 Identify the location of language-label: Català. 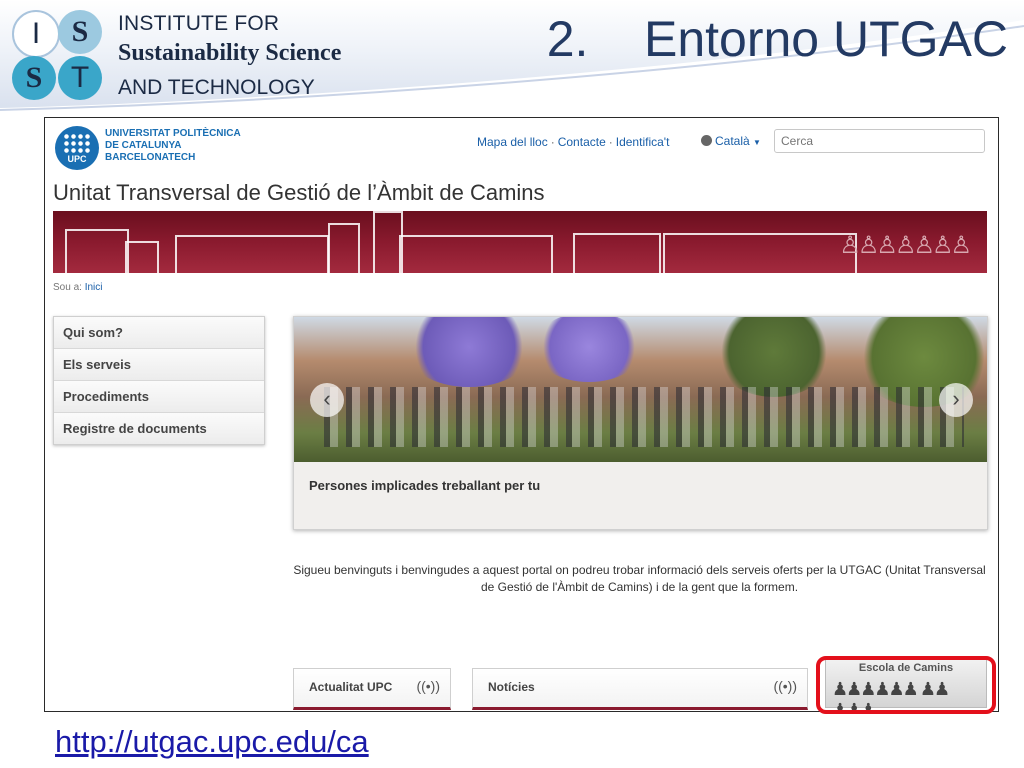
(732, 141).